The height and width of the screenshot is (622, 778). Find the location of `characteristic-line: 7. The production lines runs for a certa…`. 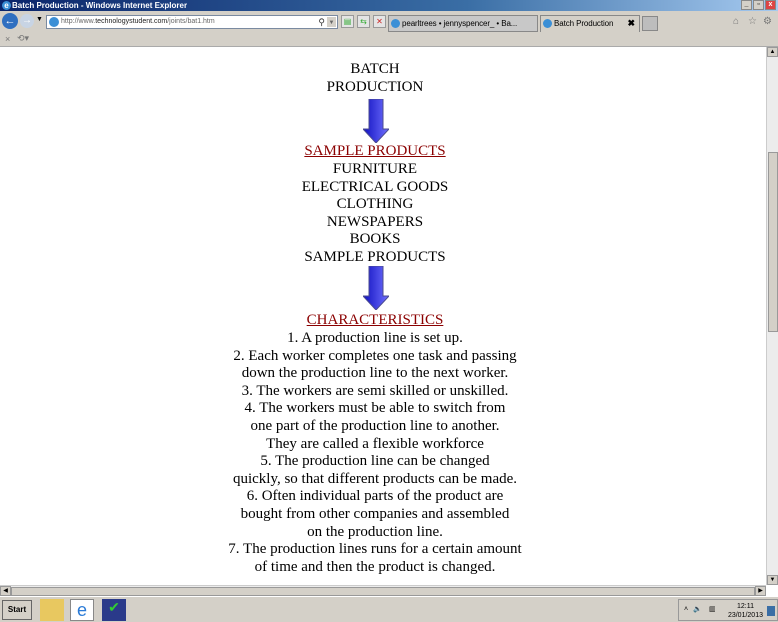

characteristic-line: 7. The production lines runs for a certa… is located at coordinates (375, 549).